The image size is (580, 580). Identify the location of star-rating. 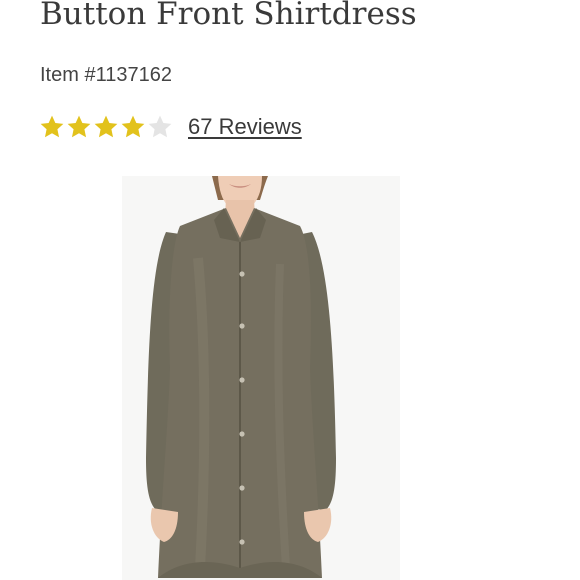
(106, 127).